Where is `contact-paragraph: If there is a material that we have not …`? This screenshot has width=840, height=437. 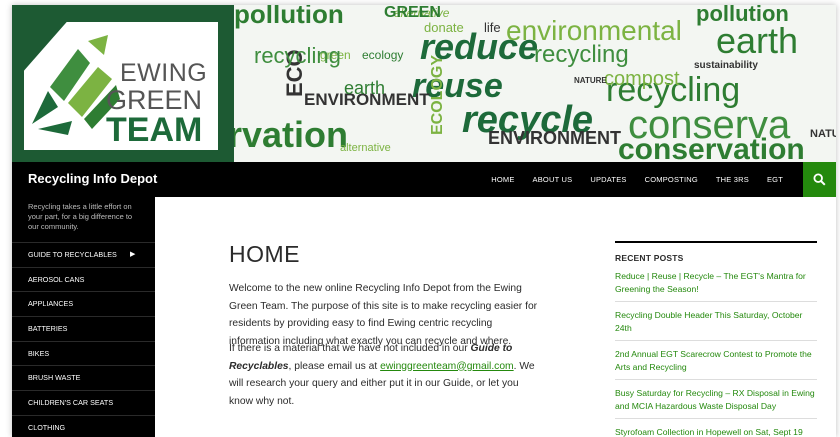 contact-paragraph: If there is a material that we have not … is located at coordinates (385, 375).